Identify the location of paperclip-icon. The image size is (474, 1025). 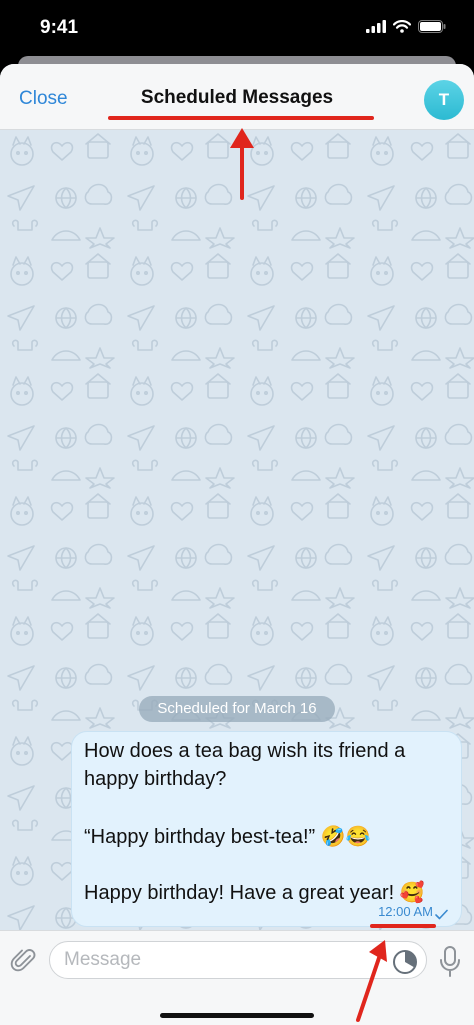
(24, 961).